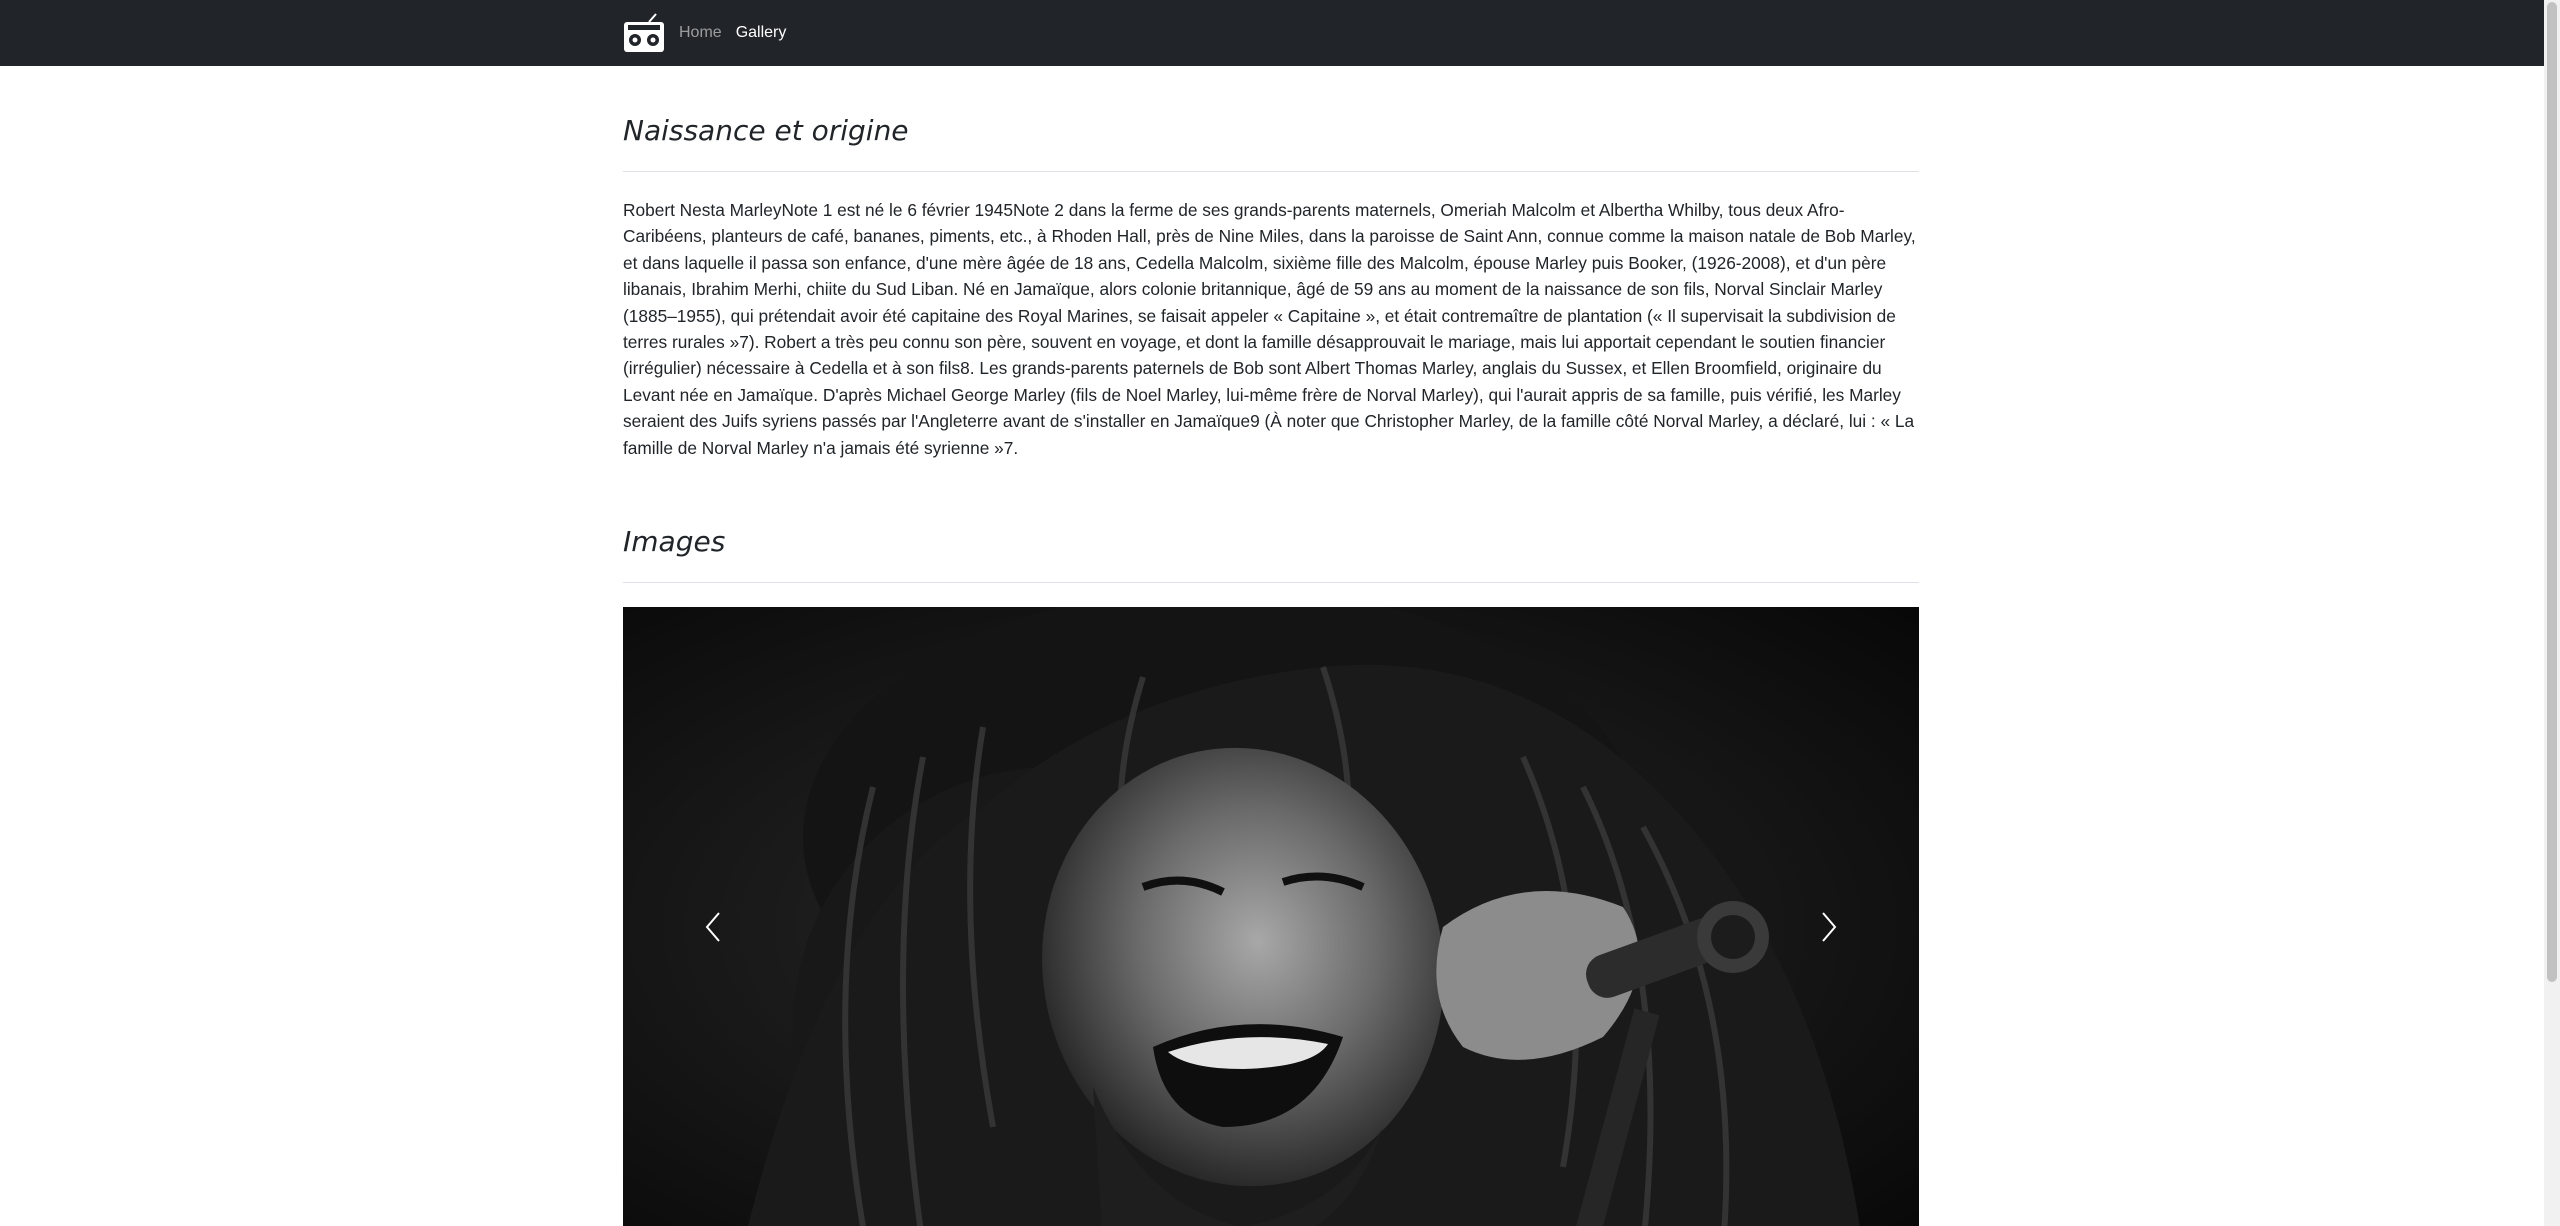  Describe the element at coordinates (766, 130) in the screenshot. I see `section-title-origin: Naissance et origine` at that location.